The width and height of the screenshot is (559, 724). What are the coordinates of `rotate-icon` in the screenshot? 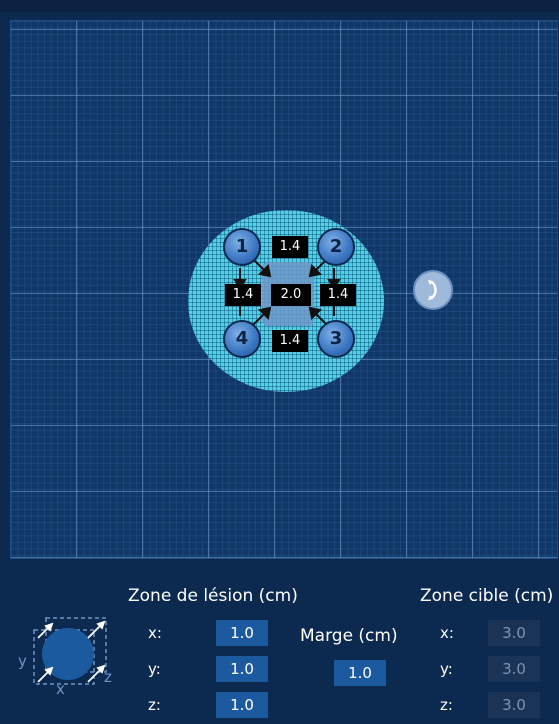 It's located at (432, 290).